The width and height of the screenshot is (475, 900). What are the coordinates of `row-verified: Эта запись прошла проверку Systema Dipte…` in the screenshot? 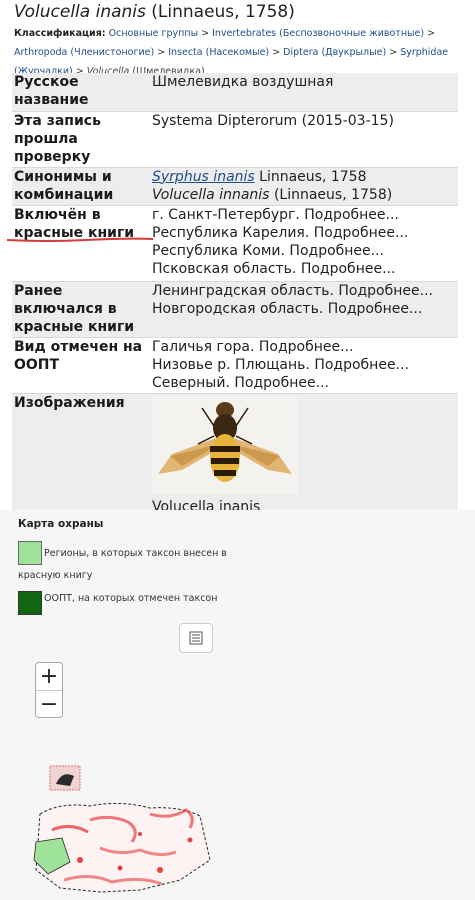 It's located at (235, 139).